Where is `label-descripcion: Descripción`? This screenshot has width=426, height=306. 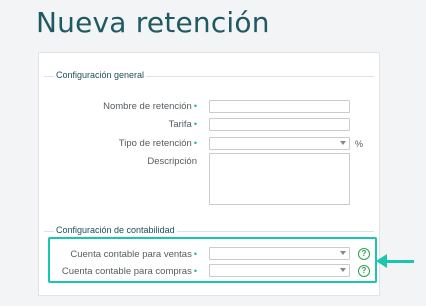
label-descripcion: Descripción is located at coordinates (172, 161).